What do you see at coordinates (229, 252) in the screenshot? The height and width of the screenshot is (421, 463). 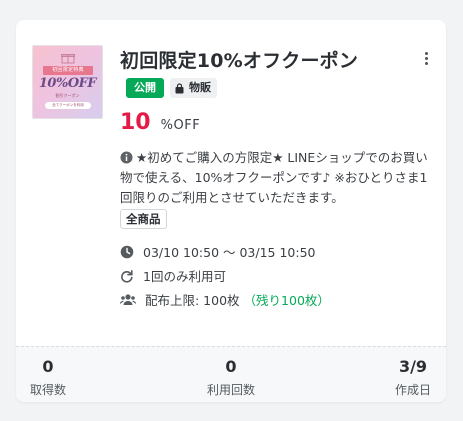 I see `period-text: 03/10 10:50 〜 03/15 10:50` at bounding box center [229, 252].